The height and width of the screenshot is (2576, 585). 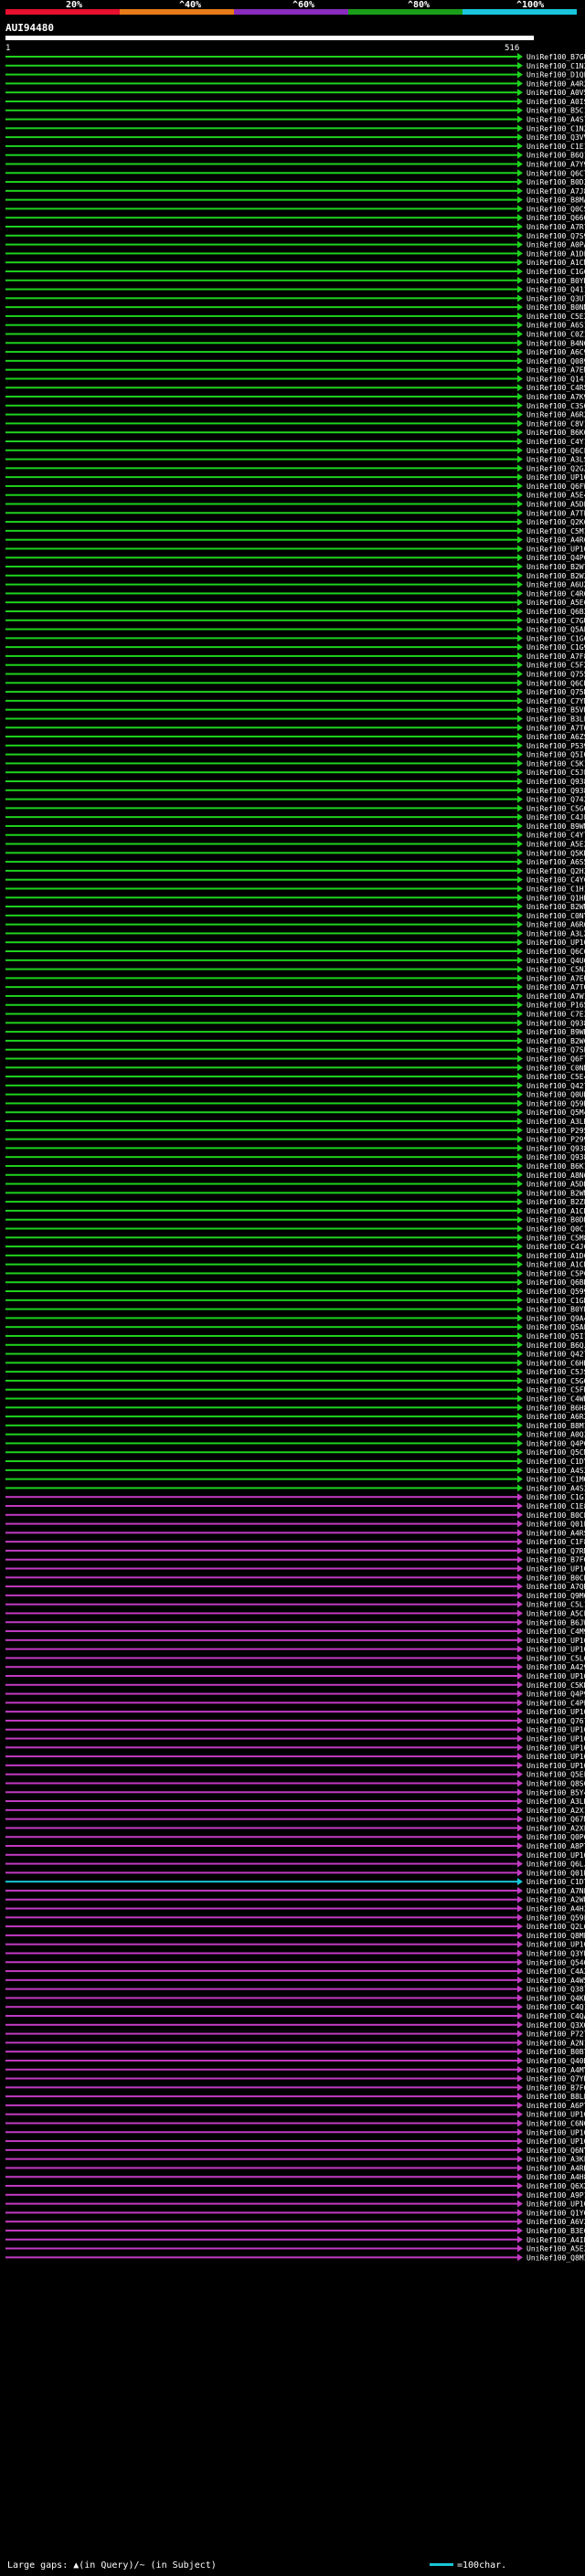 What do you see at coordinates (556, 290) in the screenshot?
I see `hit-label: UniRef100_Q41148` at bounding box center [556, 290].